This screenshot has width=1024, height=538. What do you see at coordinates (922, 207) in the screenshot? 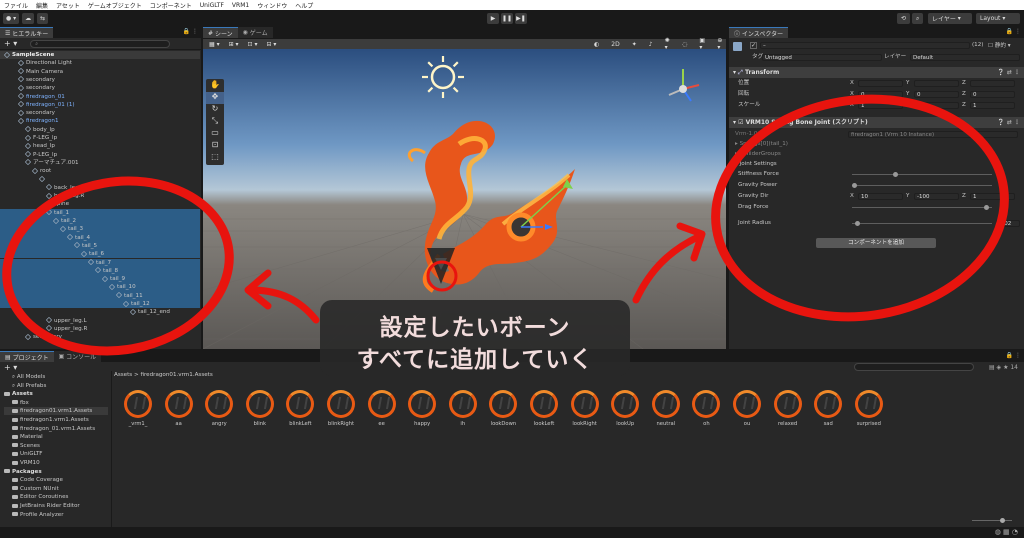
I see `drag-force-slider` at bounding box center [922, 207].